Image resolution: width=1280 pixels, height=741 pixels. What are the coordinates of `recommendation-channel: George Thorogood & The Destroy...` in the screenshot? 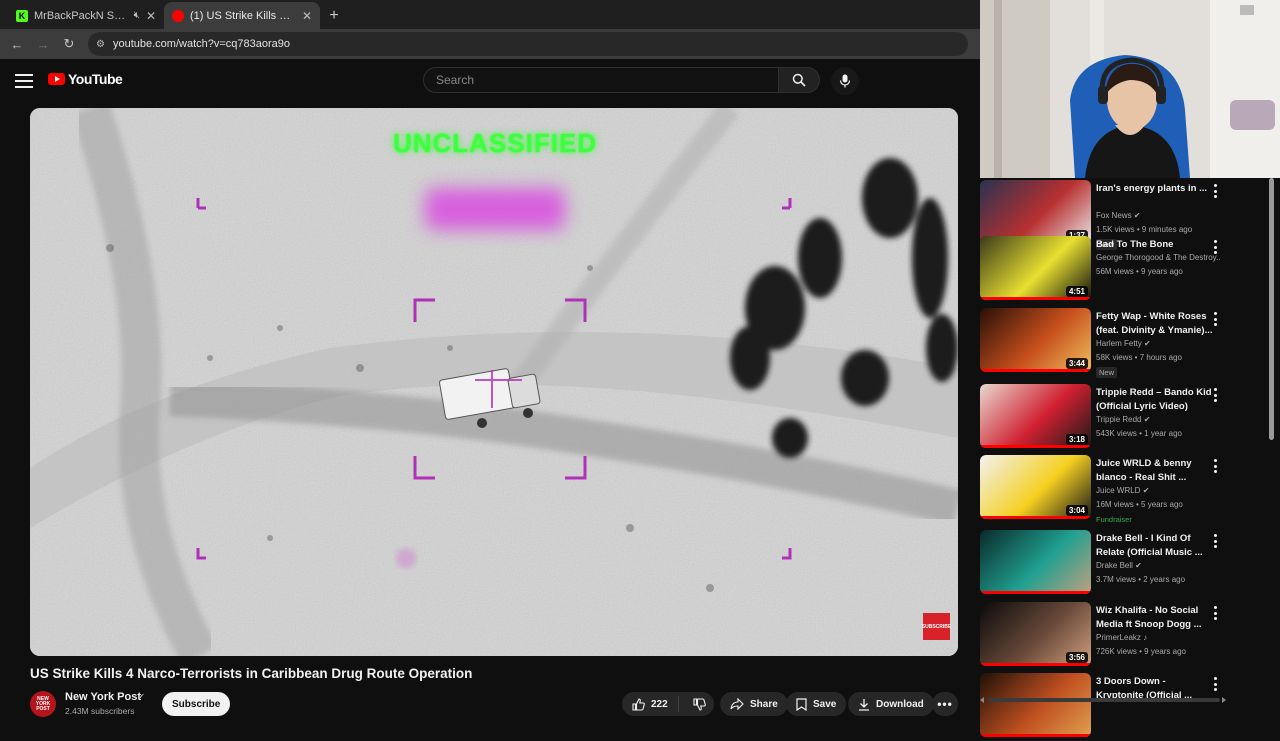 It's located at (1158, 257).